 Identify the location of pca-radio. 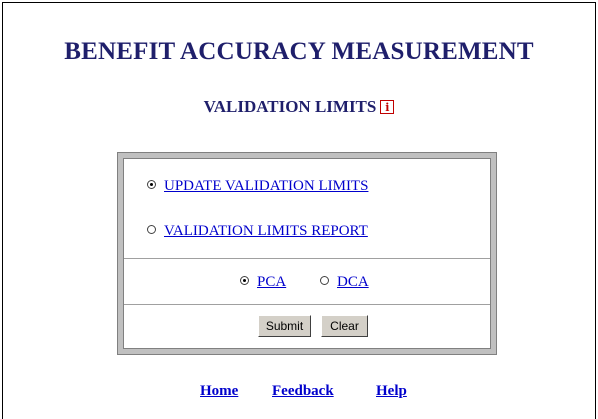
(244, 280).